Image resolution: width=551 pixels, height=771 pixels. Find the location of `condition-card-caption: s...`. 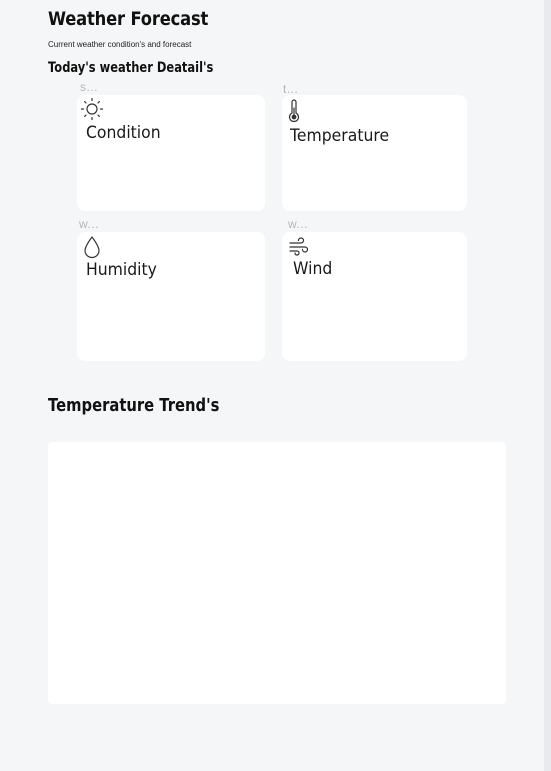

condition-card-caption: s... is located at coordinates (89, 87).